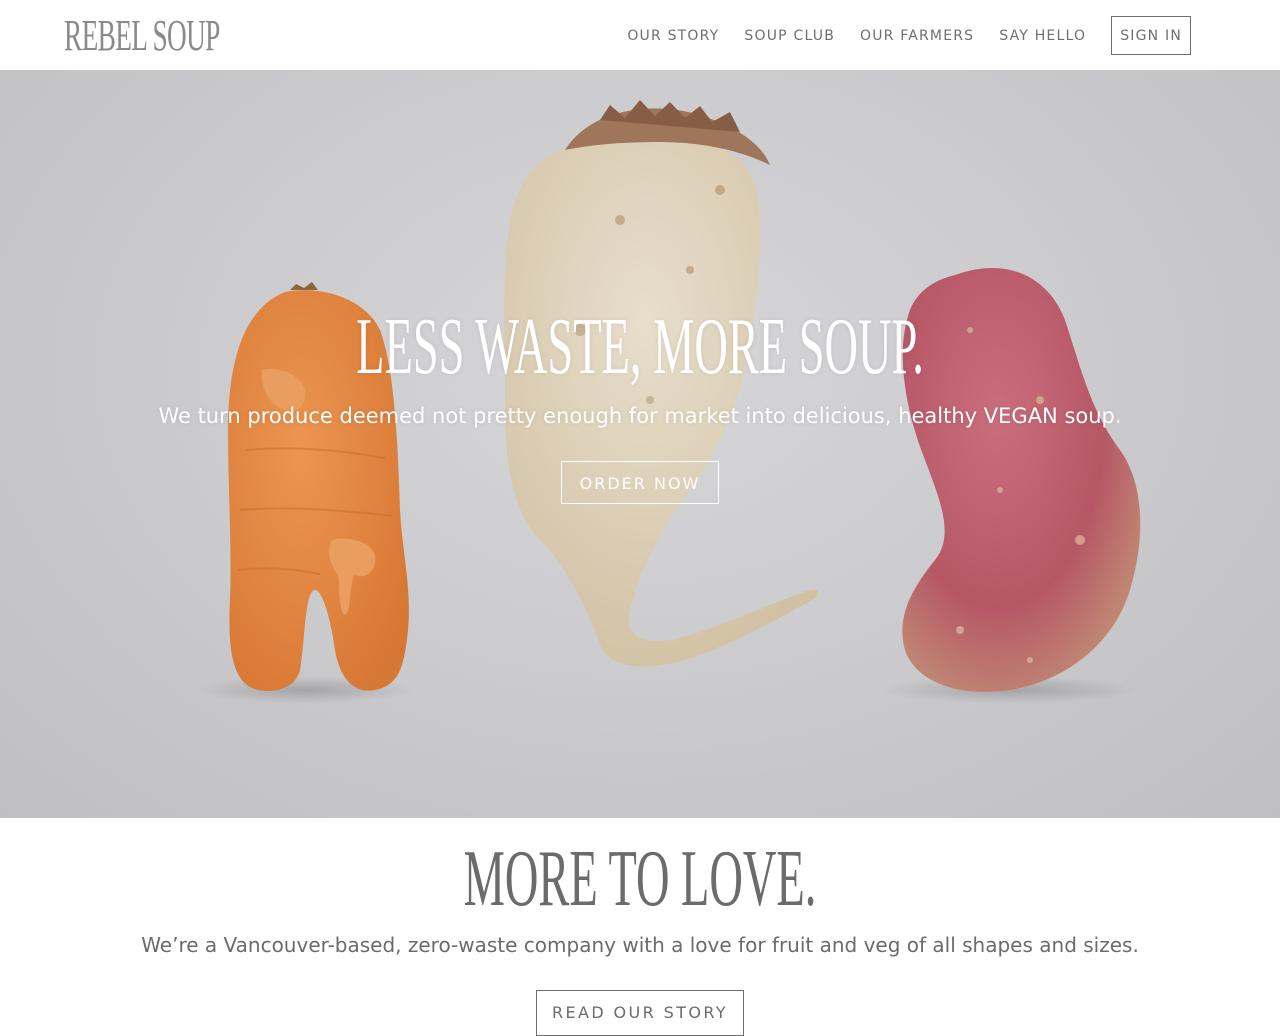  What do you see at coordinates (1042, 36) in the screenshot?
I see `nav-link-say-hello: SAY HELLO` at bounding box center [1042, 36].